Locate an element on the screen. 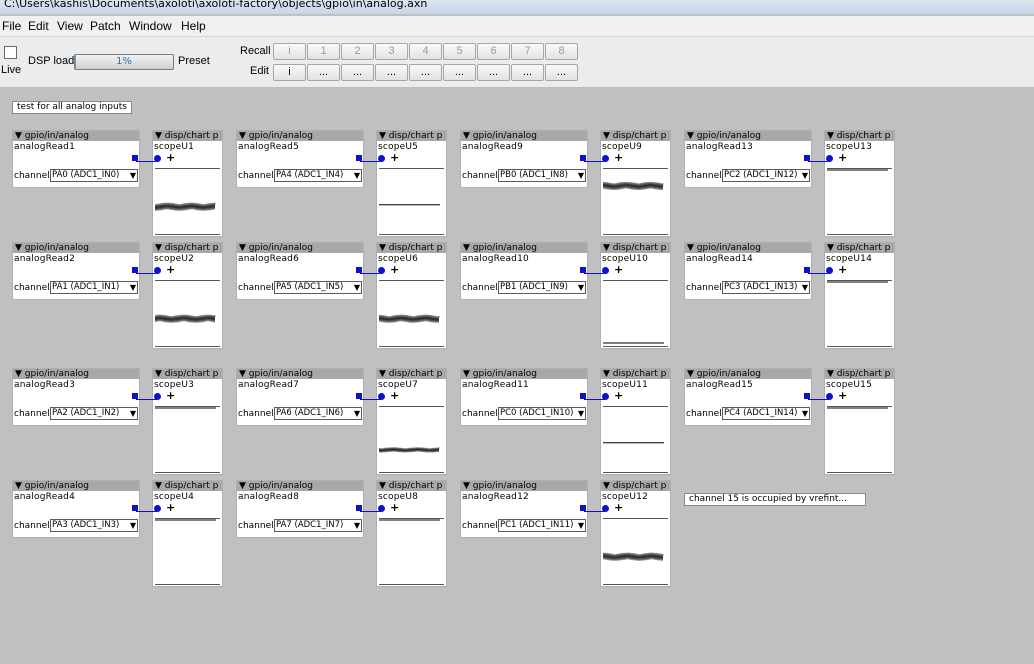  edit-button-0: i is located at coordinates (289, 72).